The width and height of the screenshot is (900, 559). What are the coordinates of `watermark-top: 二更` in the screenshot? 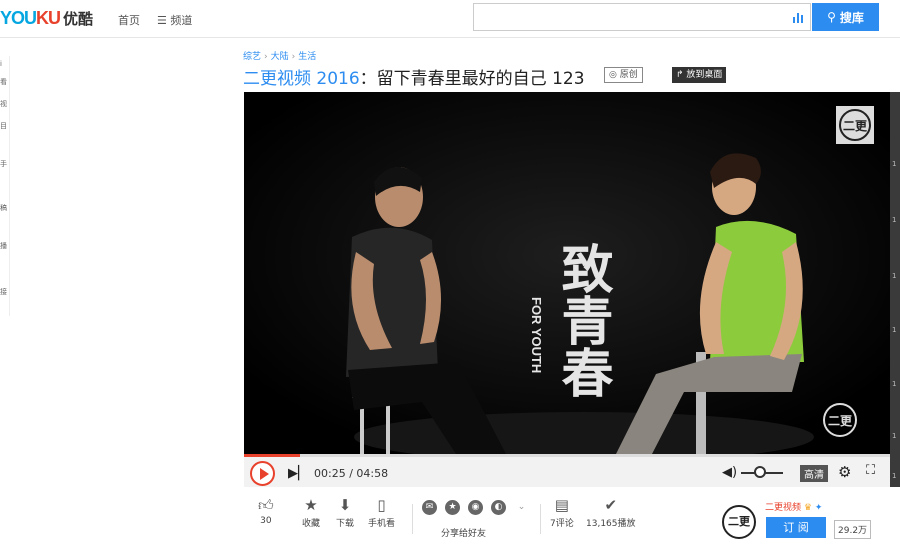 It's located at (855, 125).